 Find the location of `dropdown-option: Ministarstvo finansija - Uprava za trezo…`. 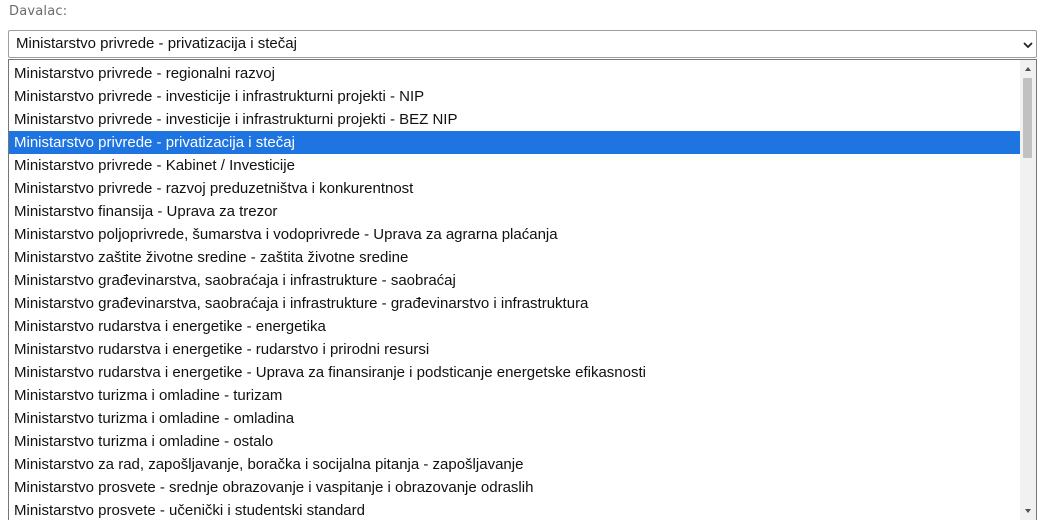

dropdown-option: Ministarstvo finansija - Uprava za trezo… is located at coordinates (514, 211).